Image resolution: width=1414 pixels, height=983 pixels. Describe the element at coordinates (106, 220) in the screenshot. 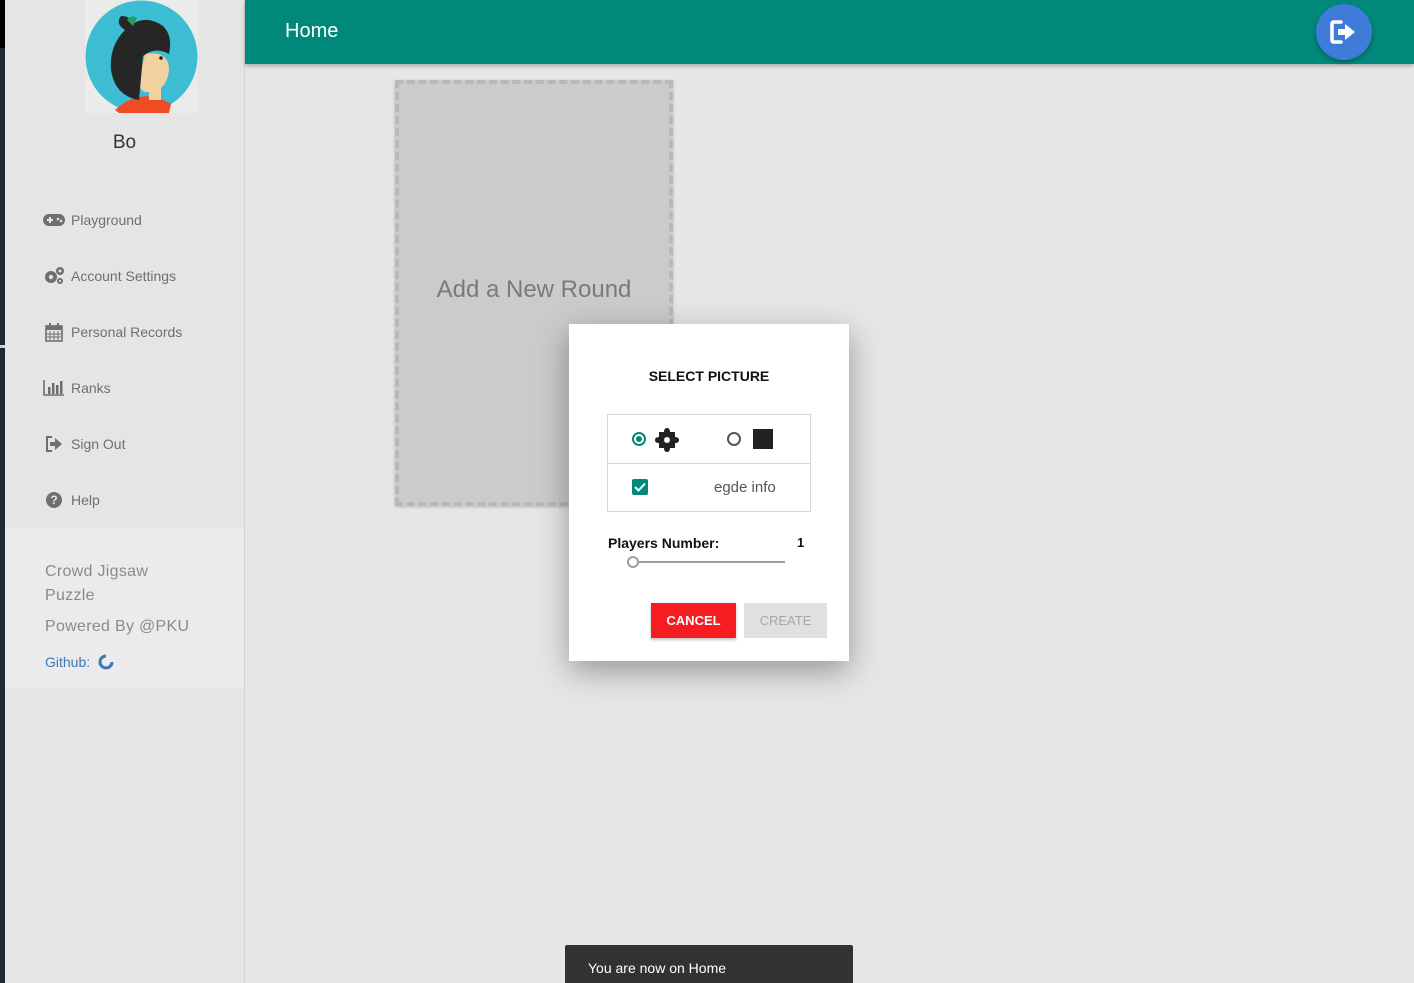

I see `sidebar-item-label: Playground` at that location.